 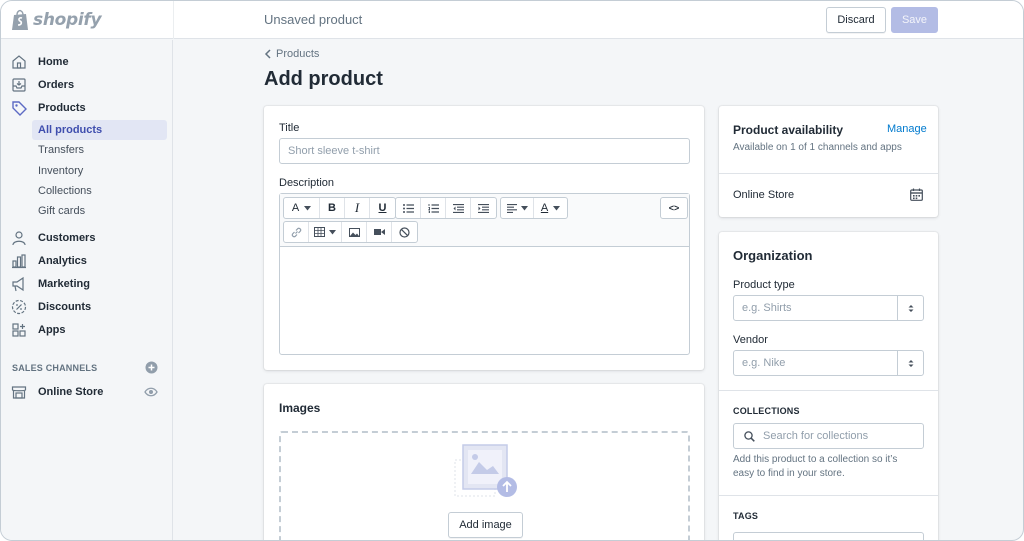 What do you see at coordinates (749, 436) in the screenshot?
I see `search-icon` at bounding box center [749, 436].